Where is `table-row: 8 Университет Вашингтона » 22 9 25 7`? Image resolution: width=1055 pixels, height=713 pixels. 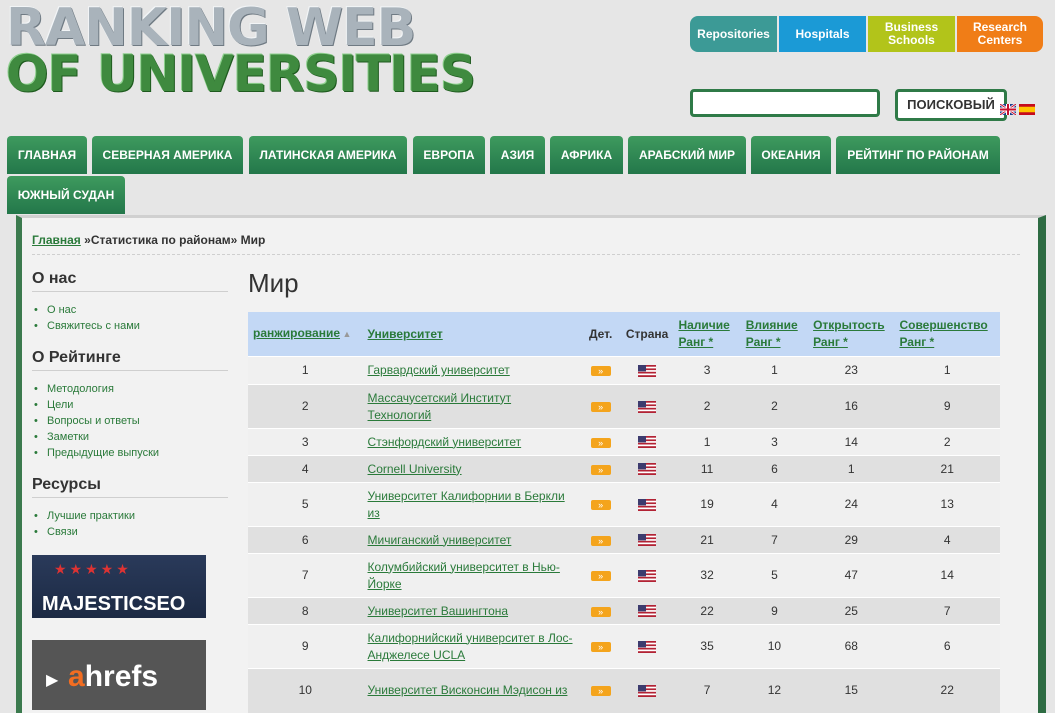 table-row: 8 Университет Вашингтона » 22 9 25 7 is located at coordinates (624, 611).